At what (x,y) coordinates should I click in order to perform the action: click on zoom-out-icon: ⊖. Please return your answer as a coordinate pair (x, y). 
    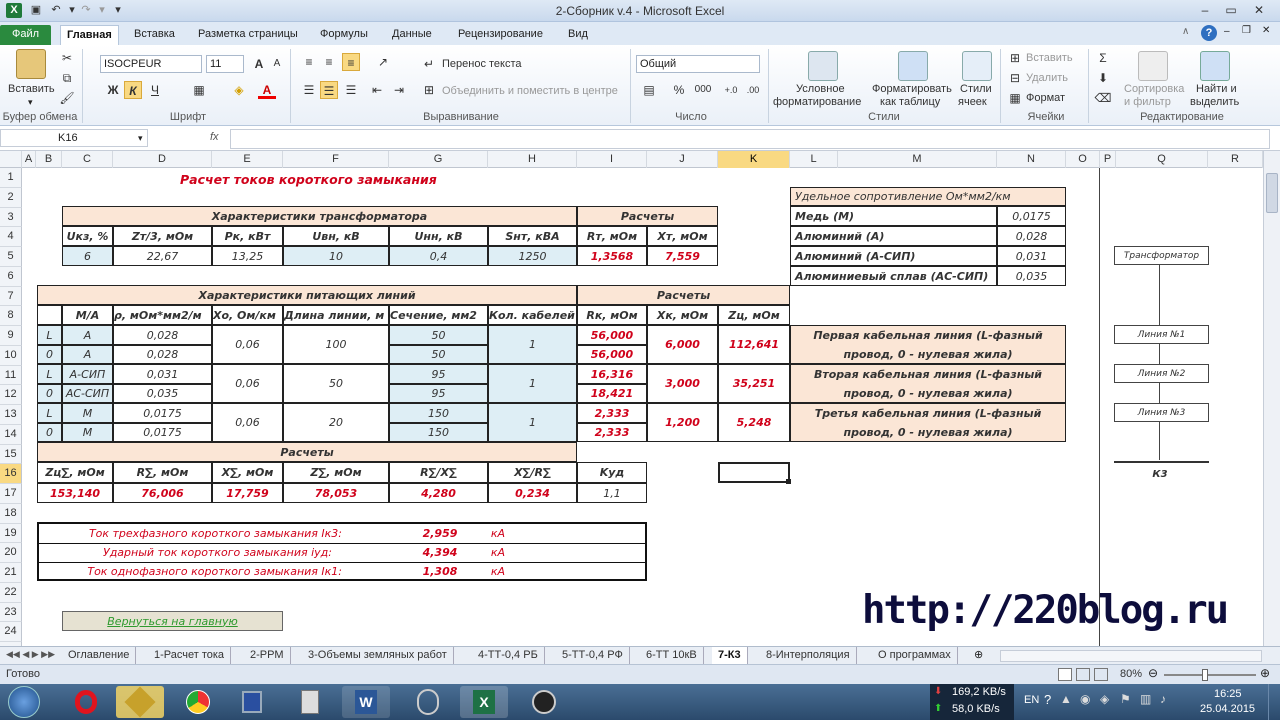
    Looking at the image, I should click on (1153, 673).